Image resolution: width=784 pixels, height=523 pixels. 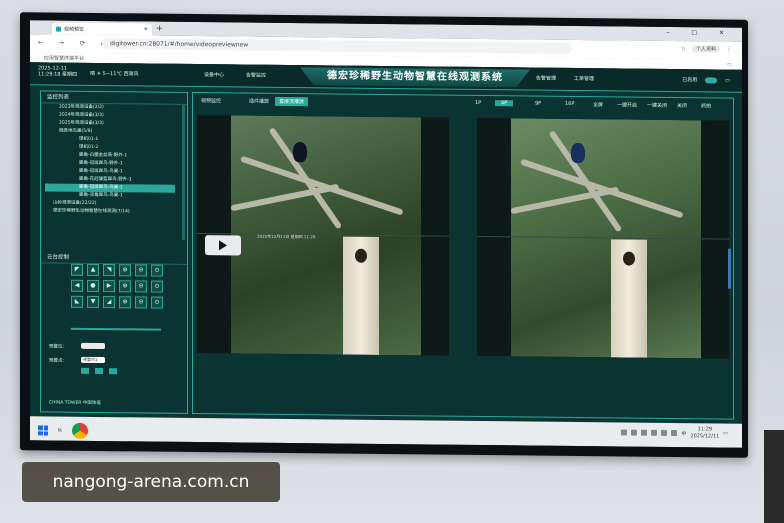 What do you see at coordinates (690, 80) in the screenshot?
I see `status-text: 已启用` at bounding box center [690, 80].